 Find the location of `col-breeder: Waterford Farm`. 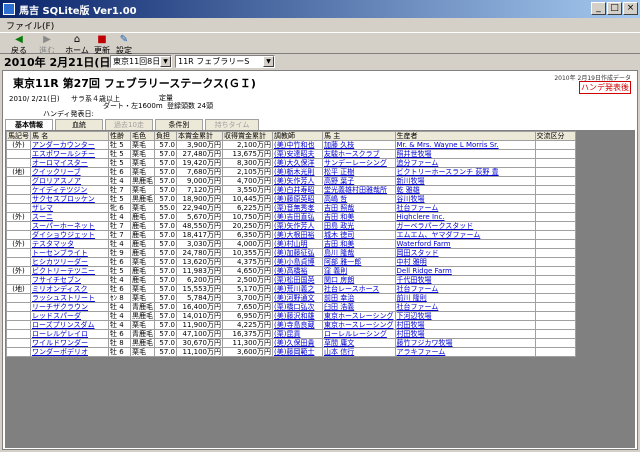

col-breeder: Waterford Farm is located at coordinates (465, 244).